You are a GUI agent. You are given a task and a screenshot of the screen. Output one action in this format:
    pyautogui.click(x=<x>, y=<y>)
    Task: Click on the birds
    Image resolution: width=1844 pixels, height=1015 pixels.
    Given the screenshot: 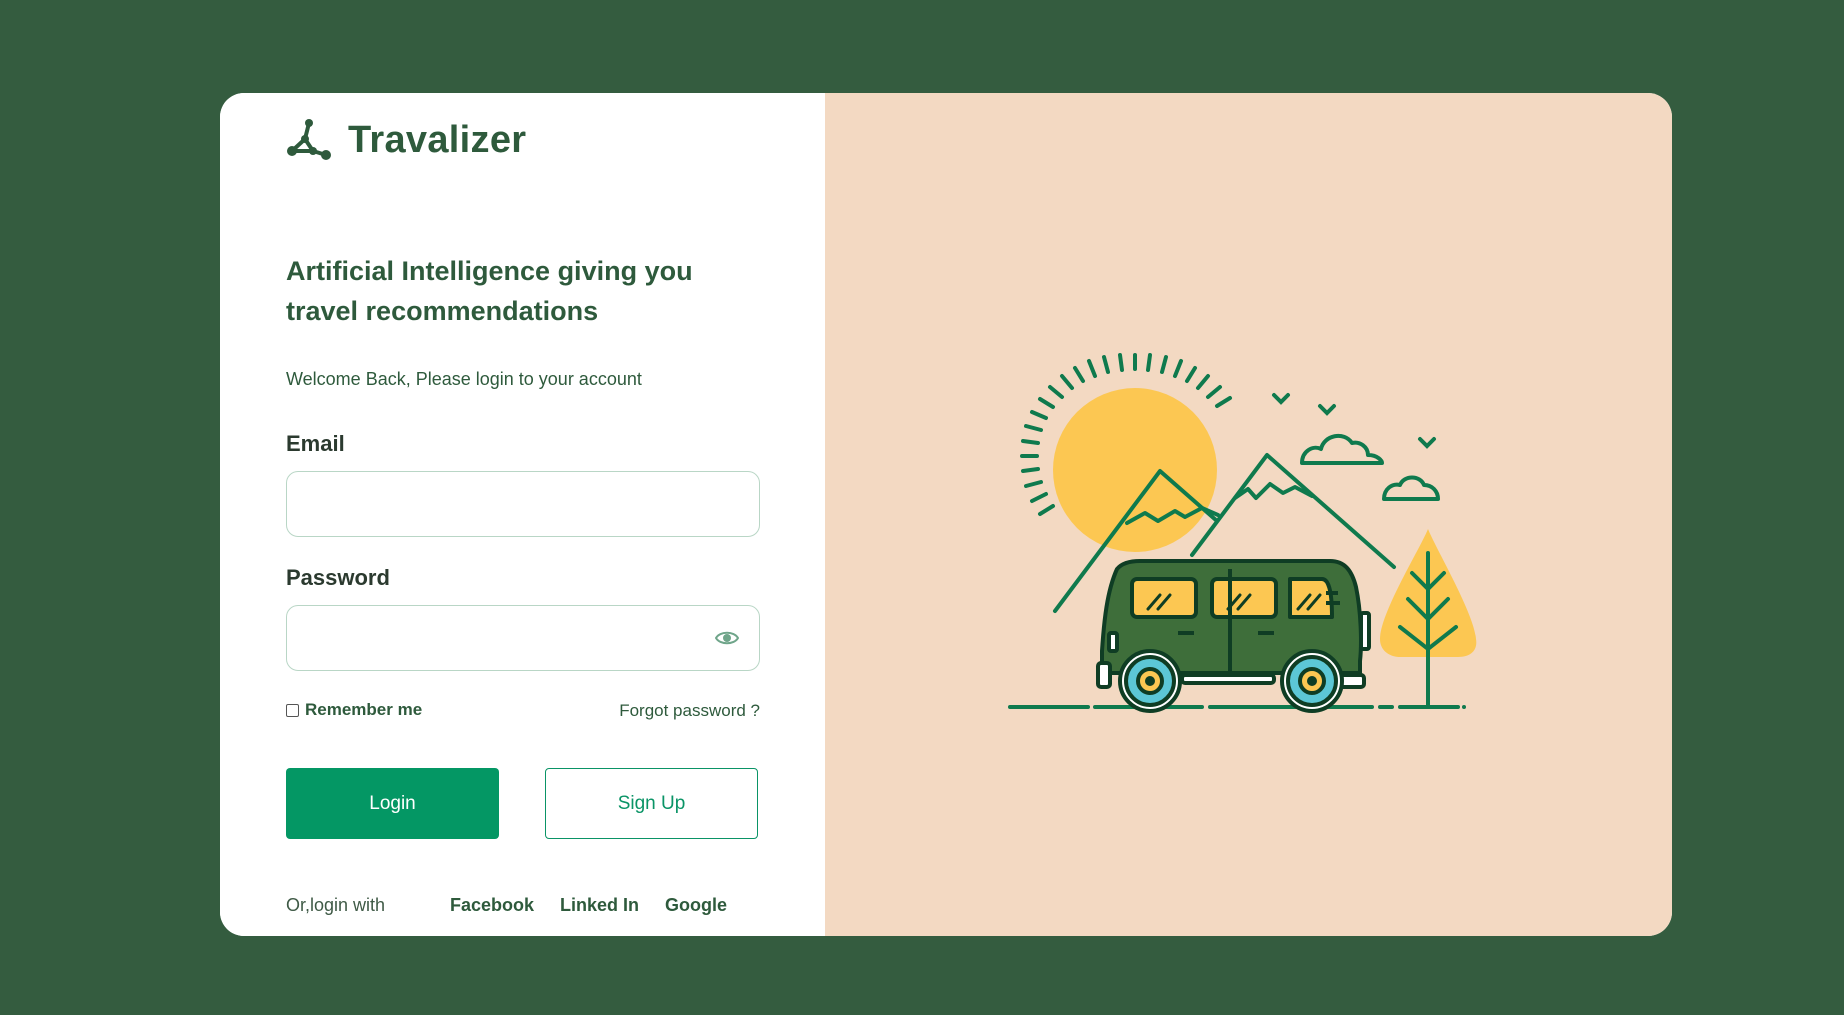 What is the action you would take?
    pyautogui.click(x=1354, y=421)
    